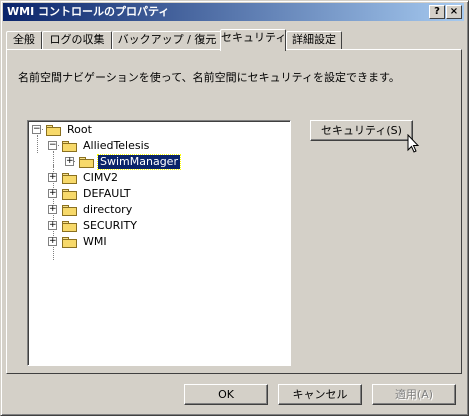 This screenshot has width=469, height=416. I want to click on tree-label-default: DEFAULT, so click(107, 194).